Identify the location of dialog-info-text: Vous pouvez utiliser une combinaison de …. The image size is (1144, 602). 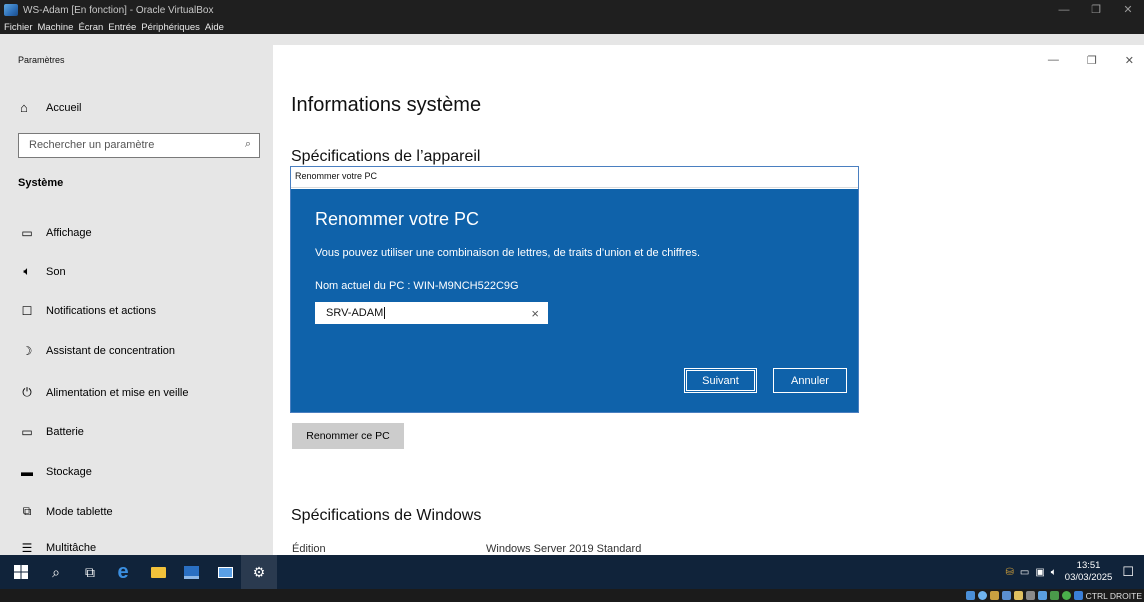
(508, 253).